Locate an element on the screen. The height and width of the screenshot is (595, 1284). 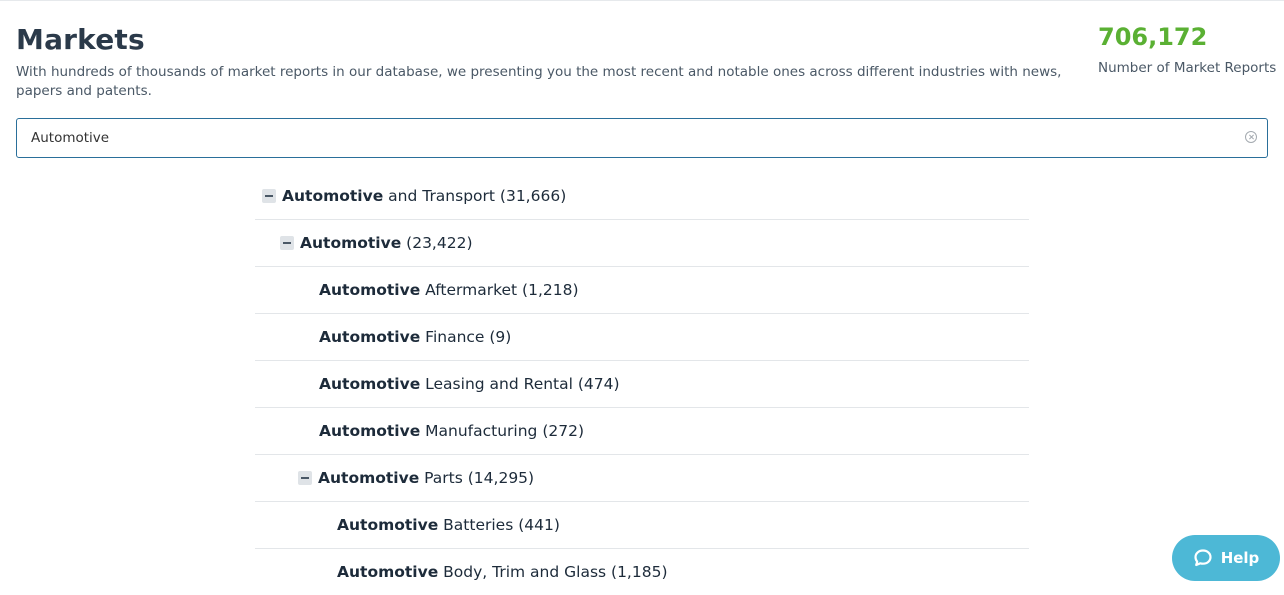
tree-item-text: Parts (14,295) is located at coordinates (476, 478).